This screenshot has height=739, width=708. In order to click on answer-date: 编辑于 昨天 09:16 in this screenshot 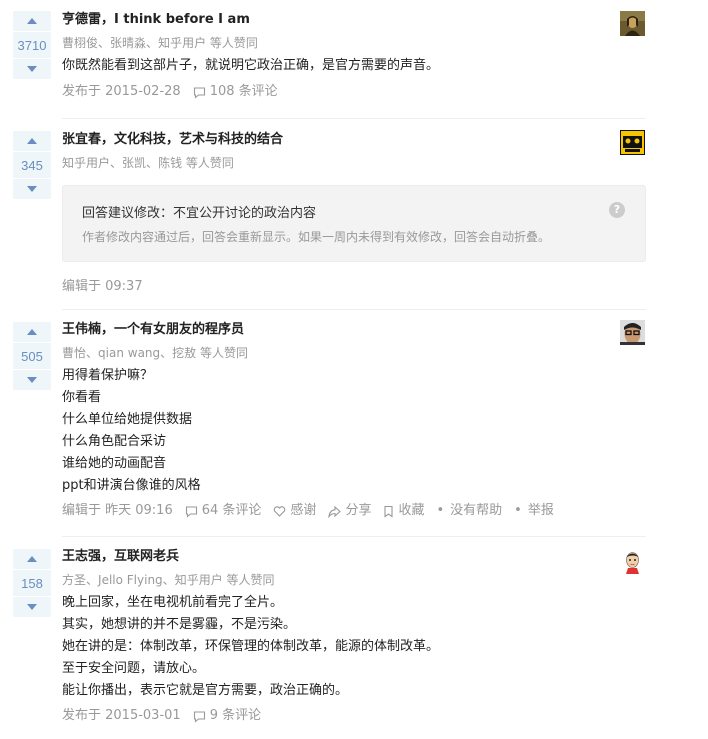, I will do `click(117, 511)`.